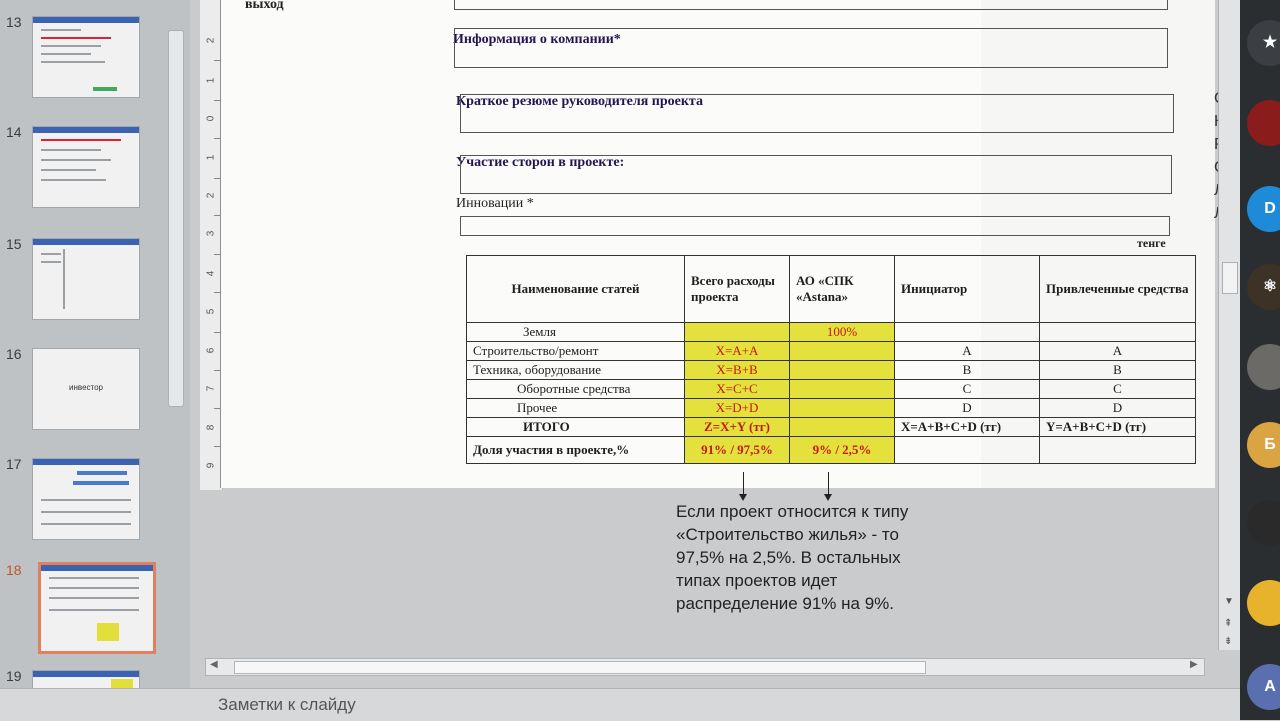 This screenshot has height=721, width=1280. What do you see at coordinates (1228, 623) in the screenshot?
I see `prev-slide-icon: ⇞` at bounding box center [1228, 623].